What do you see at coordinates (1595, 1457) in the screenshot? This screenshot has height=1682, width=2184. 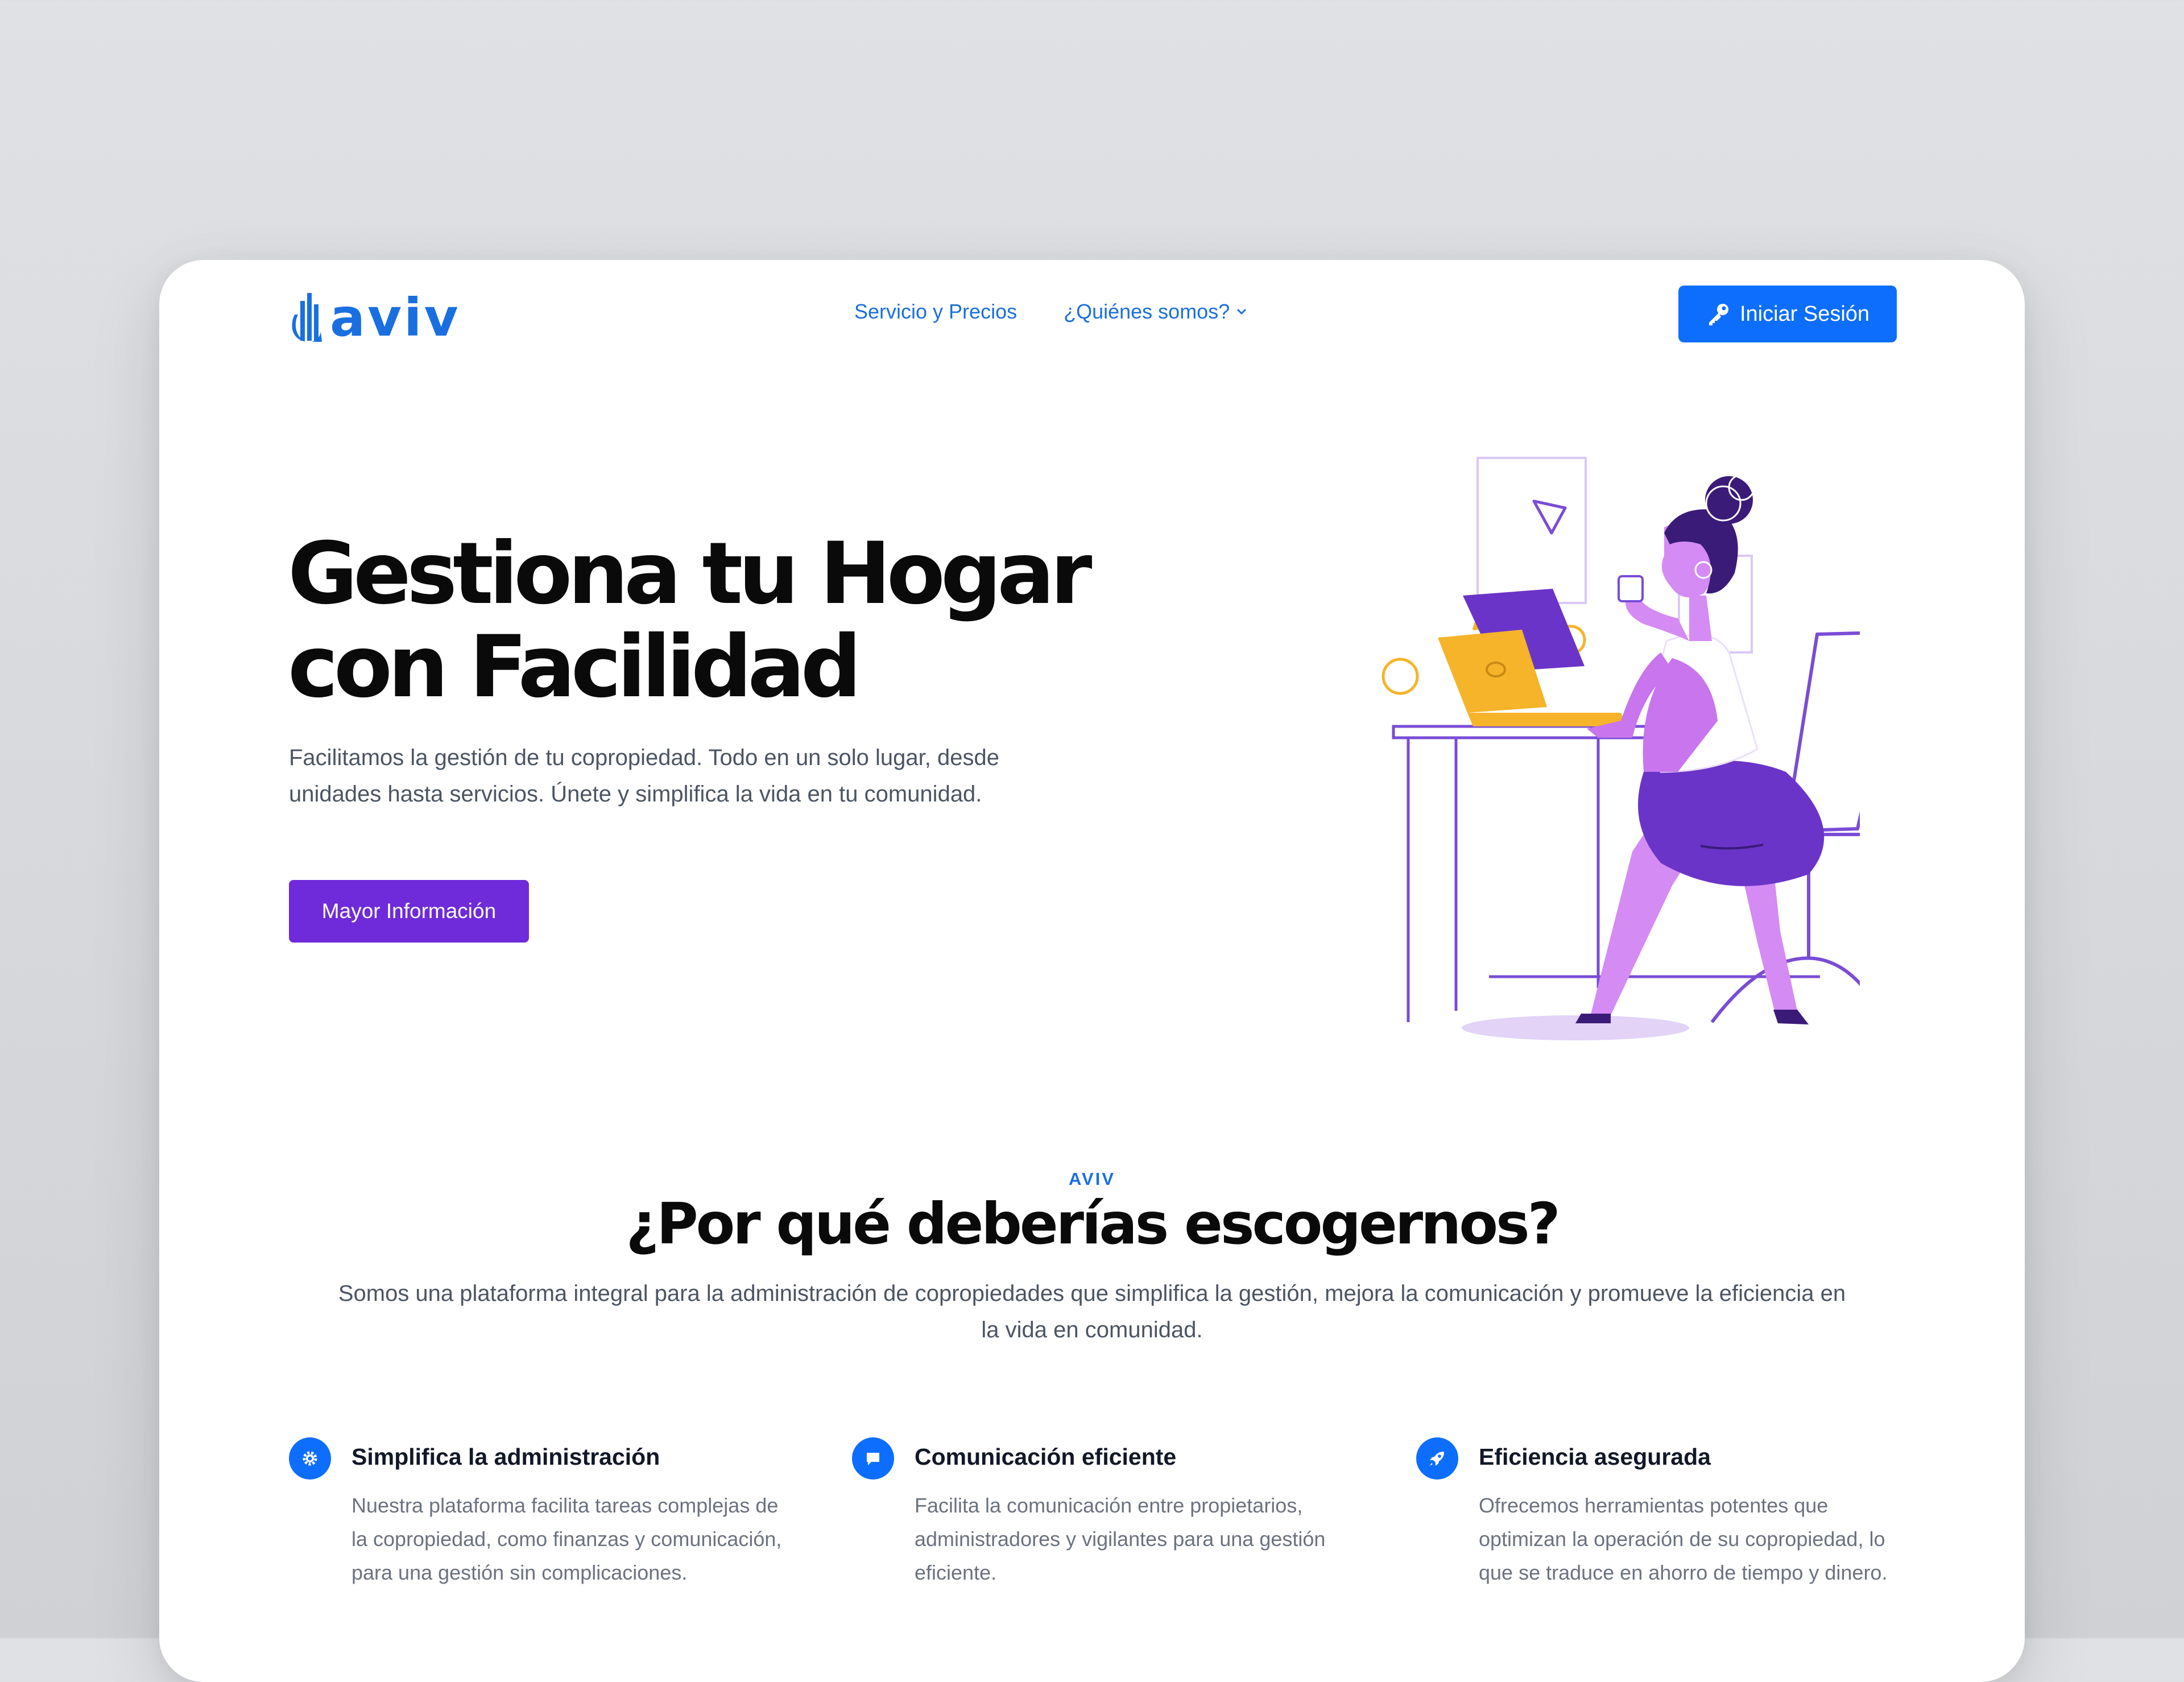 I see `feature-title: Eficiencia asegurada` at bounding box center [1595, 1457].